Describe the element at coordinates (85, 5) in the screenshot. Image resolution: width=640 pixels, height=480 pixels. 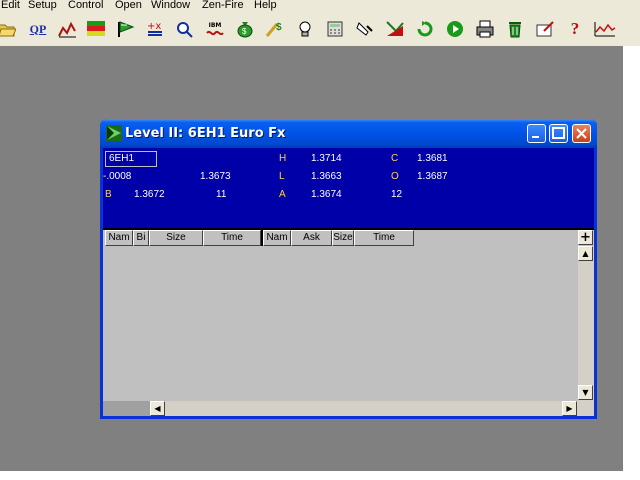
I see `menu-control: Control` at that location.